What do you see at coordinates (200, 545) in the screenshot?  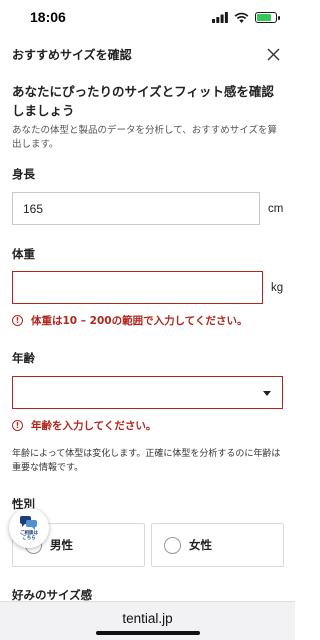 I see `gender-option-label: 女性` at bounding box center [200, 545].